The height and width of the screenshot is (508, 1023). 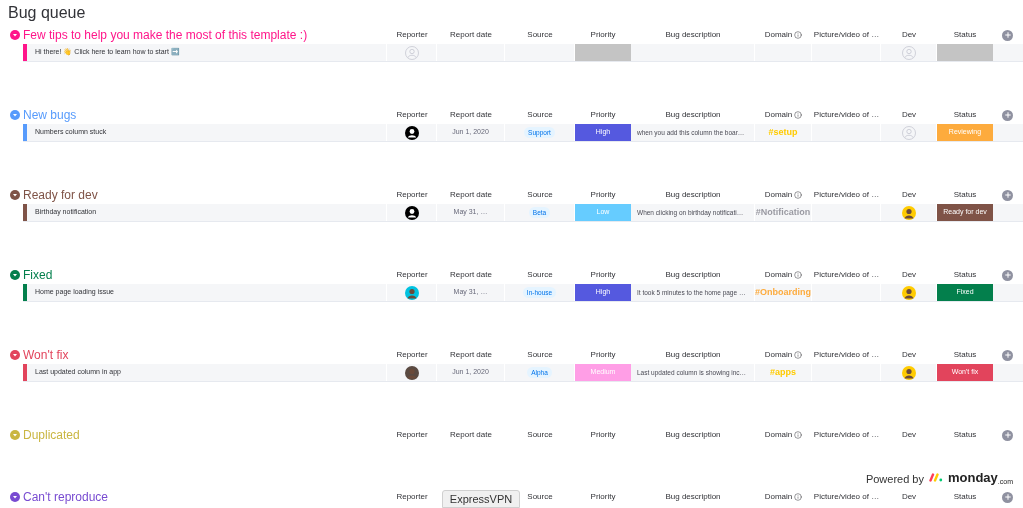 What do you see at coordinates (481, 499) in the screenshot?
I see `vpn-tab: ExpressVPN` at bounding box center [481, 499].